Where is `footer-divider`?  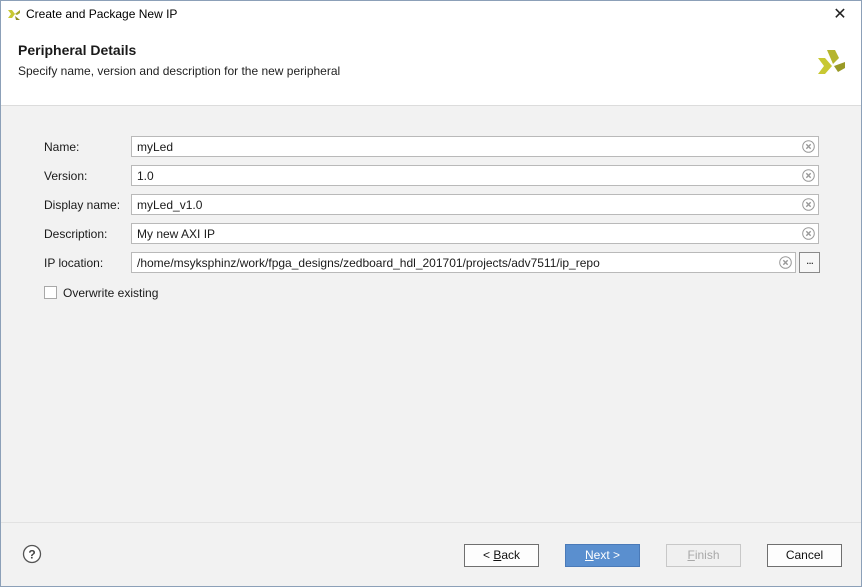 footer-divider is located at coordinates (431, 522).